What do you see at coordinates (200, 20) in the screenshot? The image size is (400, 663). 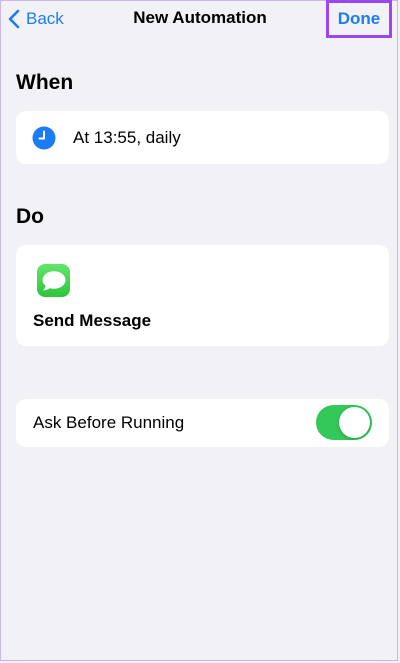 I see `navigation-bar: Back New Automation Done` at bounding box center [200, 20].